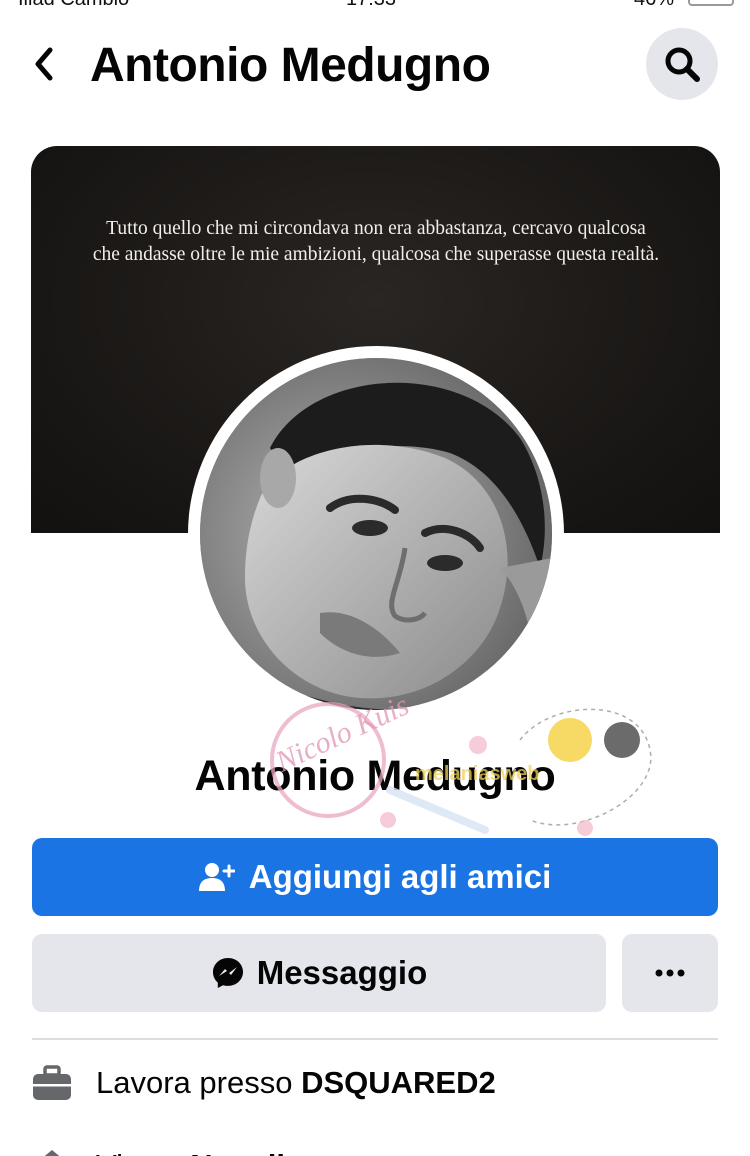 The width and height of the screenshot is (750, 1156). I want to click on more-options-button, so click(670, 973).